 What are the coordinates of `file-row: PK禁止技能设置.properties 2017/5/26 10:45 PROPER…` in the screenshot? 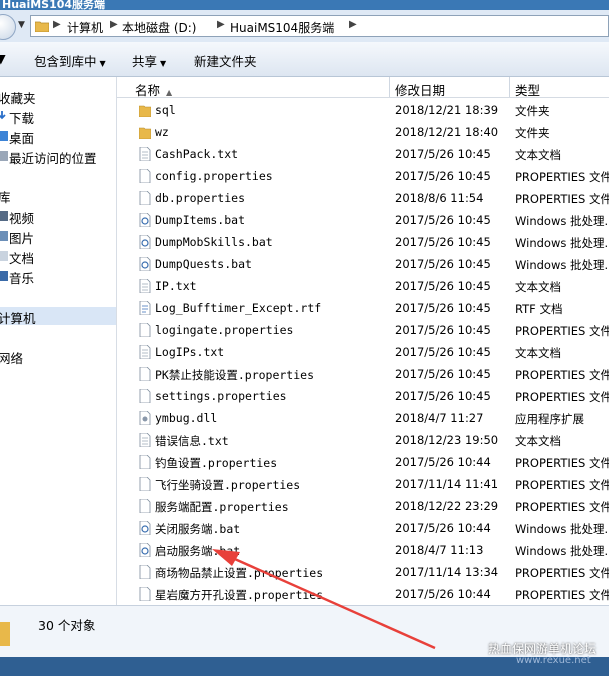 It's located at (363, 374).